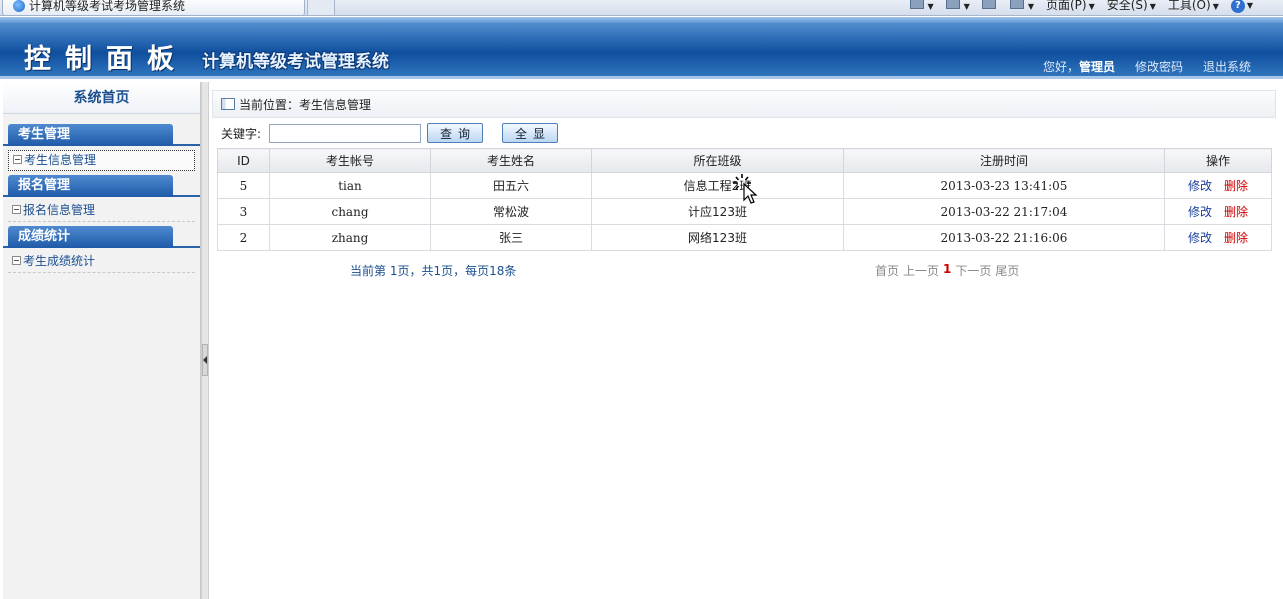  What do you see at coordinates (1004, 185) in the screenshot?
I see `cell-time: 2013-03-23 13:41:05` at bounding box center [1004, 185].